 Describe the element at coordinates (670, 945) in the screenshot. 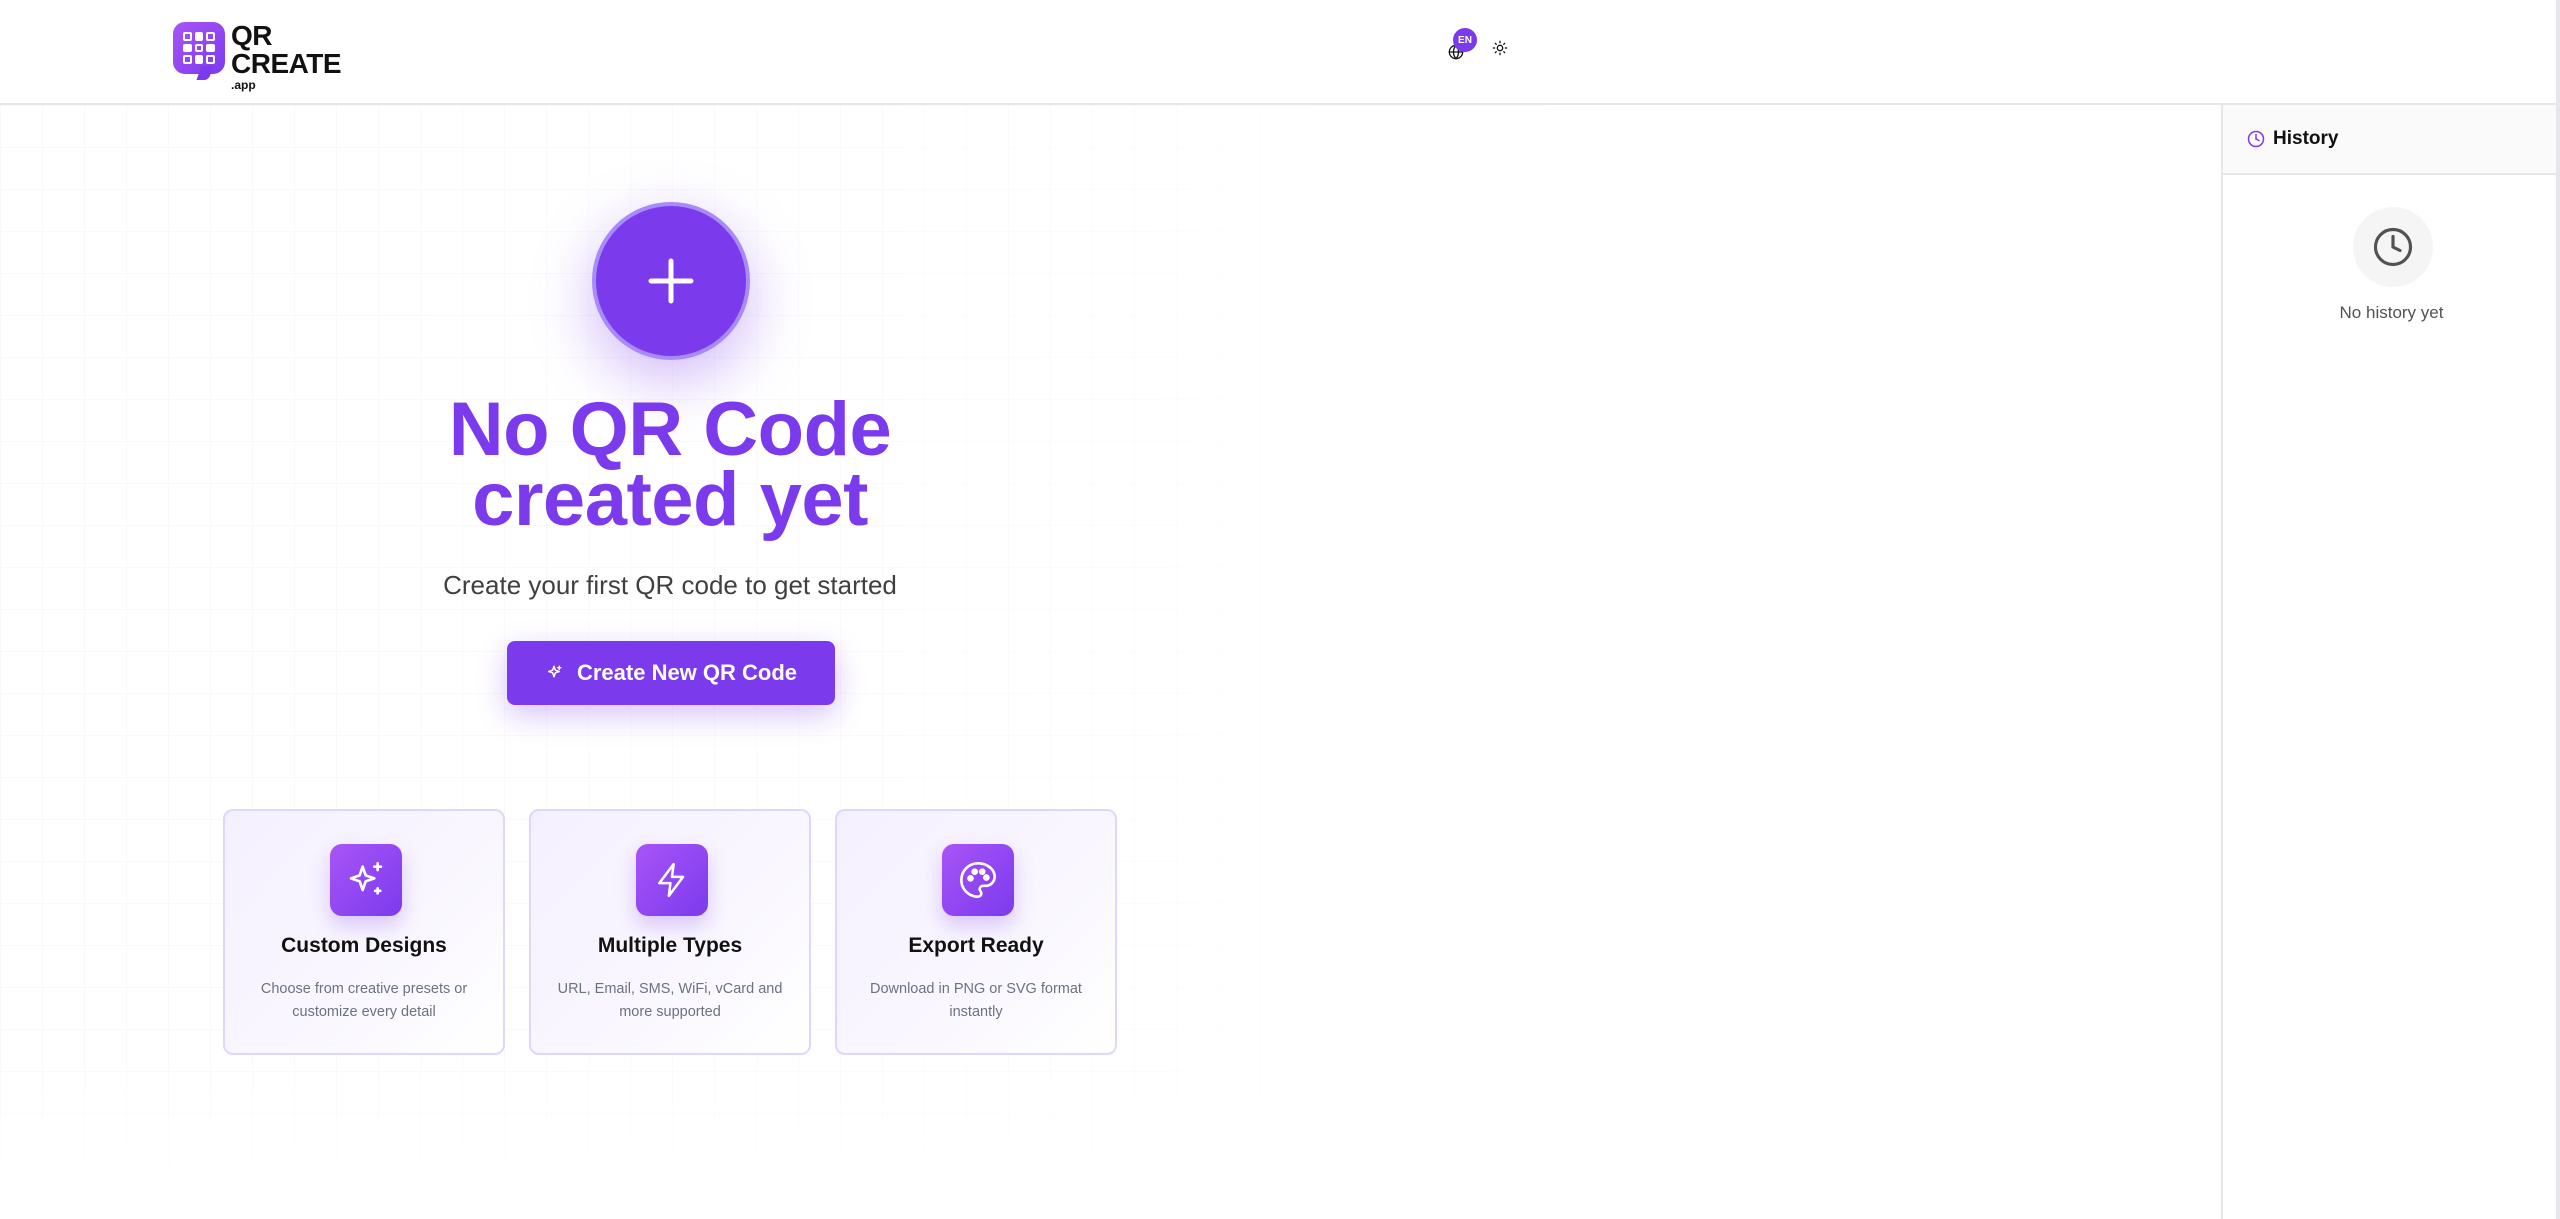

I see `feature-title: Multiple Types` at that location.